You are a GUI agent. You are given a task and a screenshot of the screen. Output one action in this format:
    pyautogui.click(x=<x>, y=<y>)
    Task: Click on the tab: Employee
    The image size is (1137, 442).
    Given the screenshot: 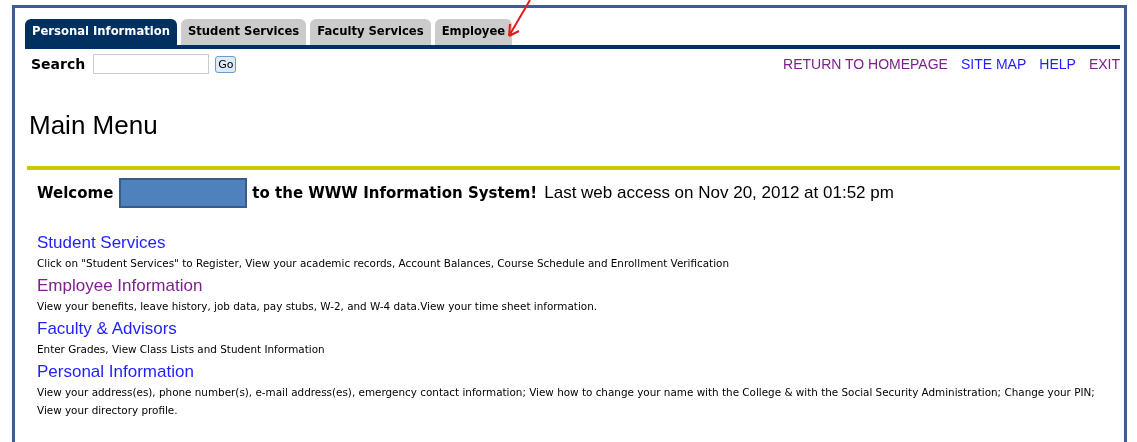 What is the action you would take?
    pyautogui.click(x=473, y=32)
    